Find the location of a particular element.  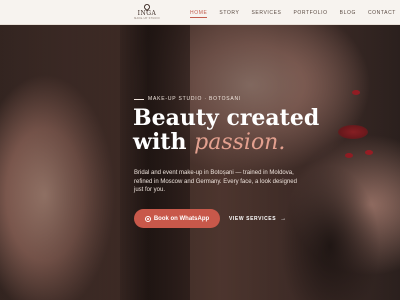

nav-story: STORY is located at coordinates (229, 13).